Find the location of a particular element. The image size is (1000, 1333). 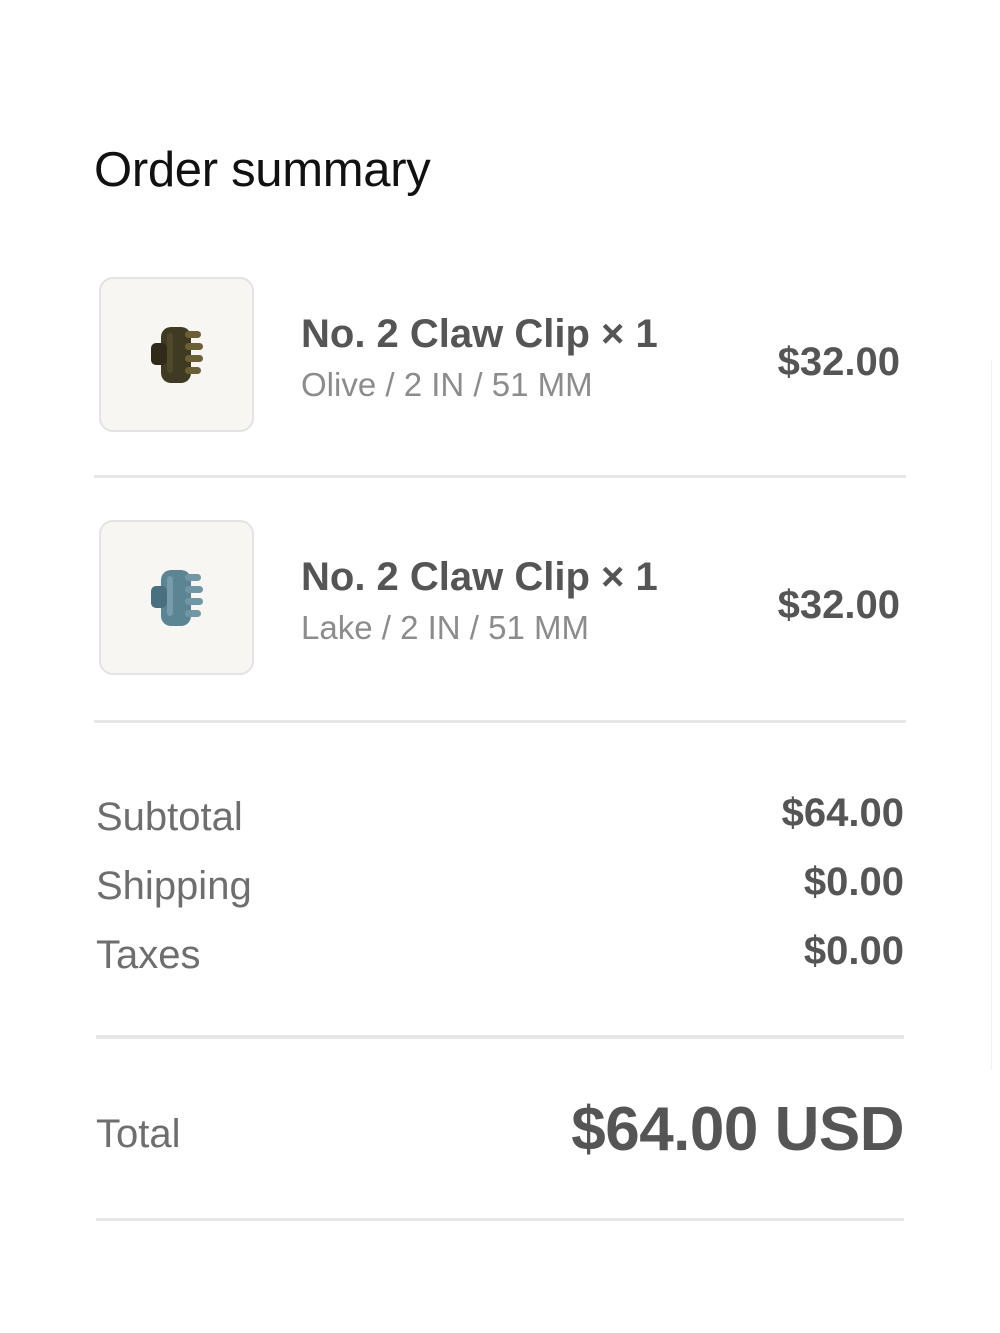

item-variant: Lake / 2 IN / 51 MM is located at coordinates (445, 627).